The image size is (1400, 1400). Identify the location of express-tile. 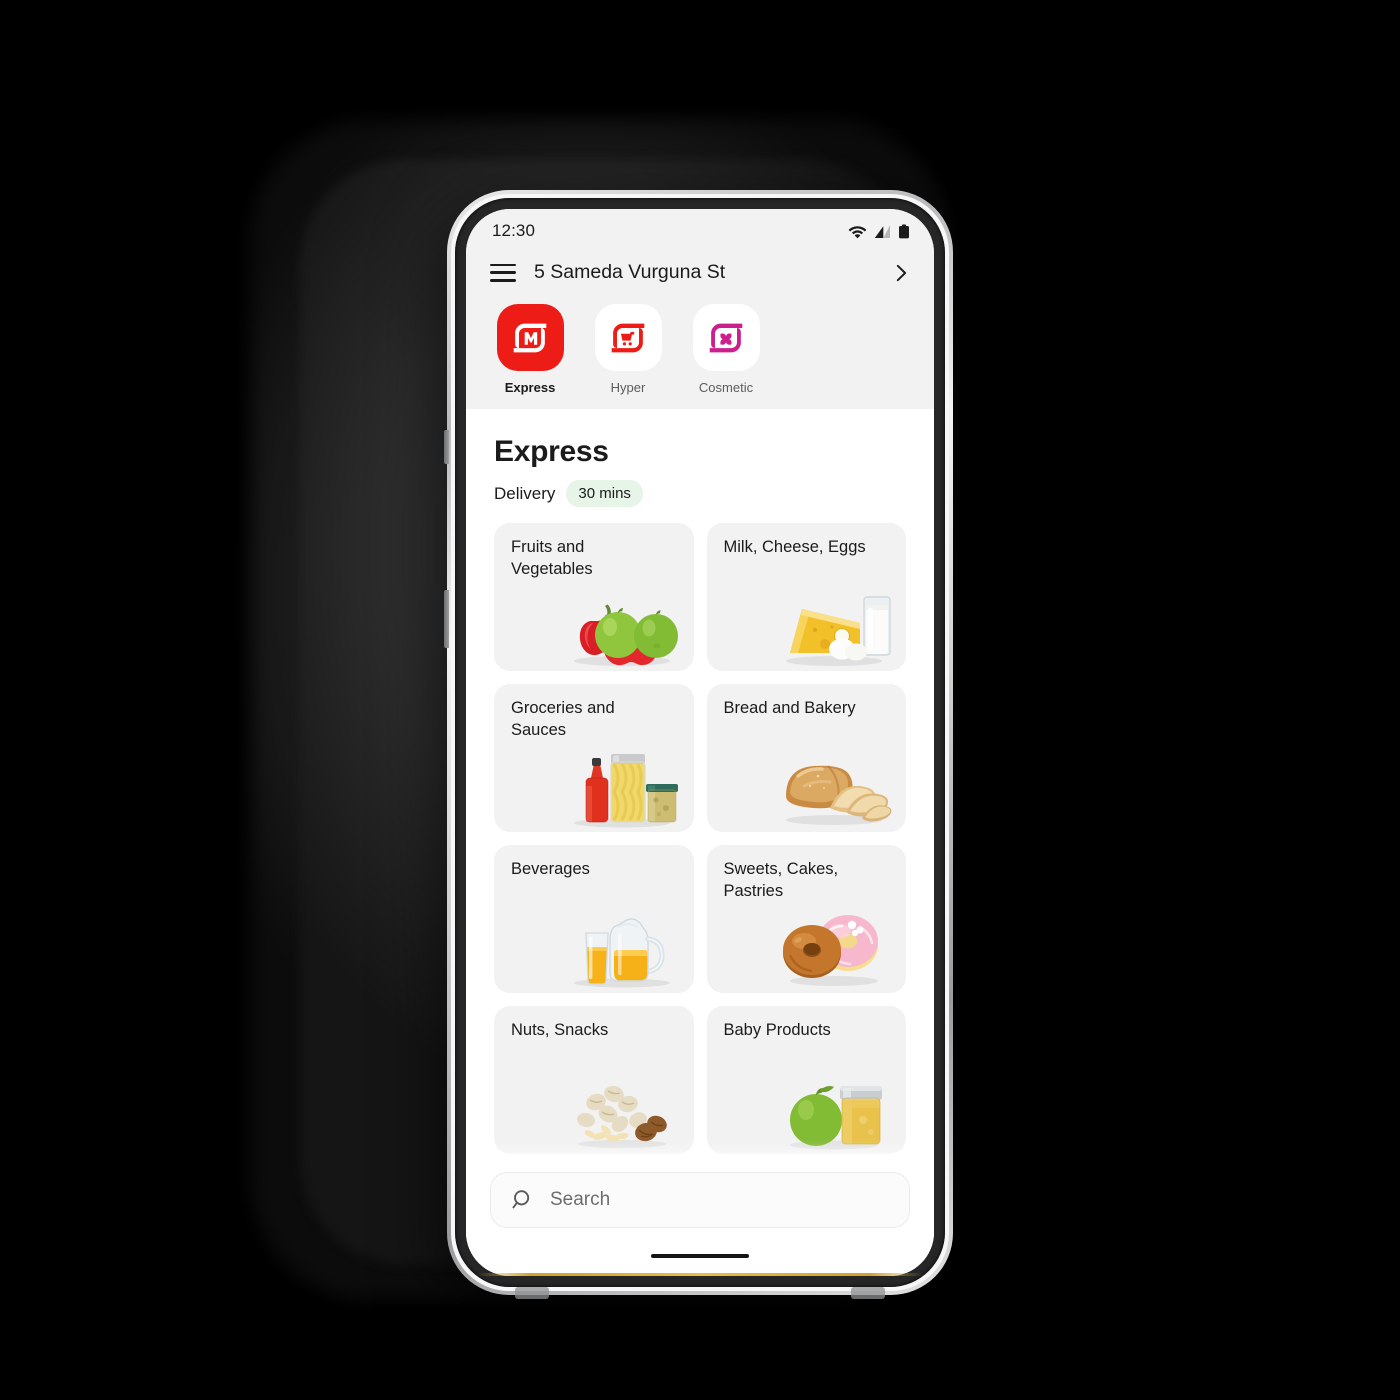
(530, 337).